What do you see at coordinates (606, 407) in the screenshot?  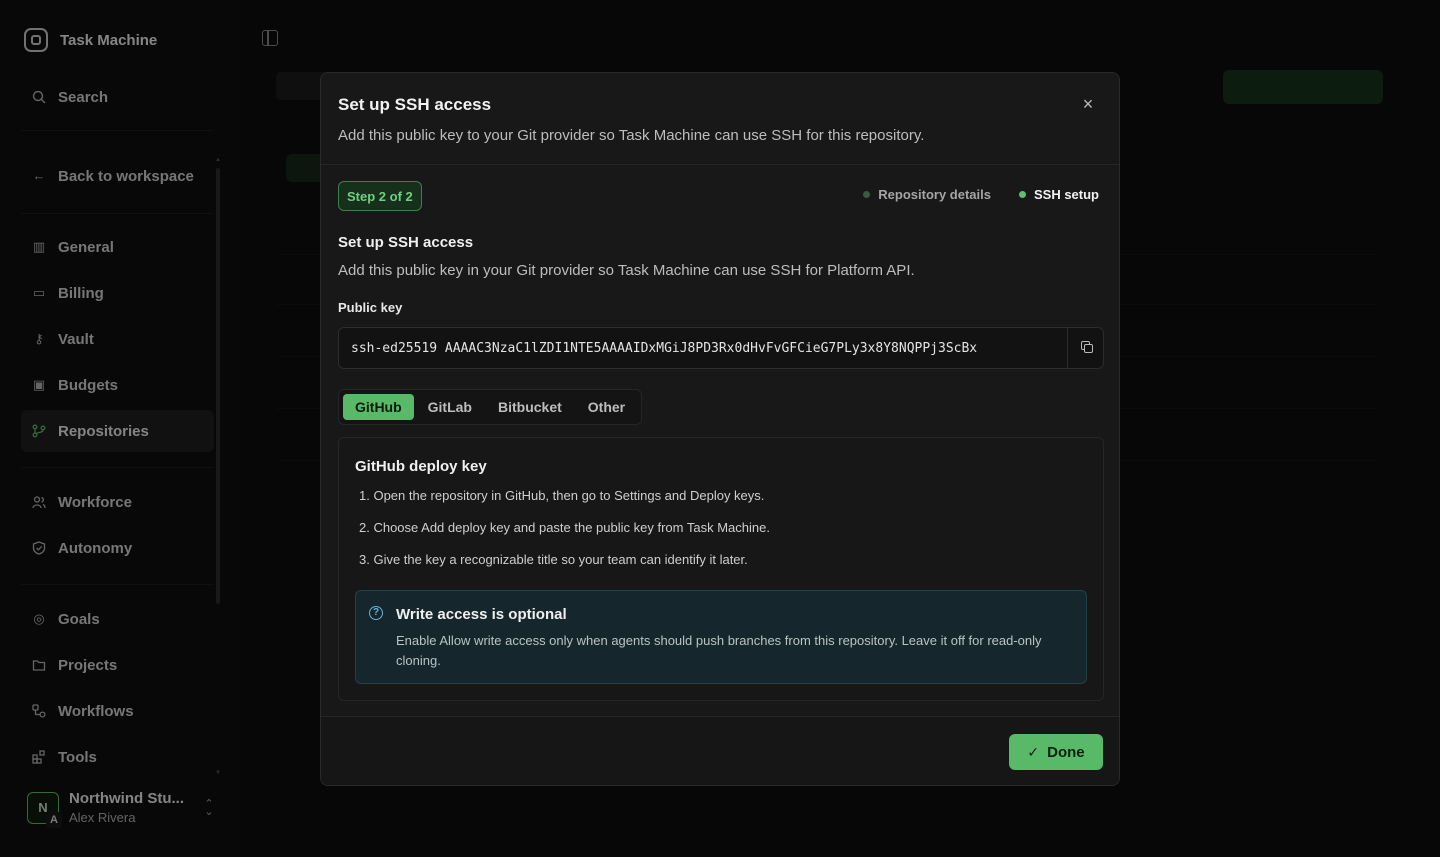 I see `tab-other: Other` at bounding box center [606, 407].